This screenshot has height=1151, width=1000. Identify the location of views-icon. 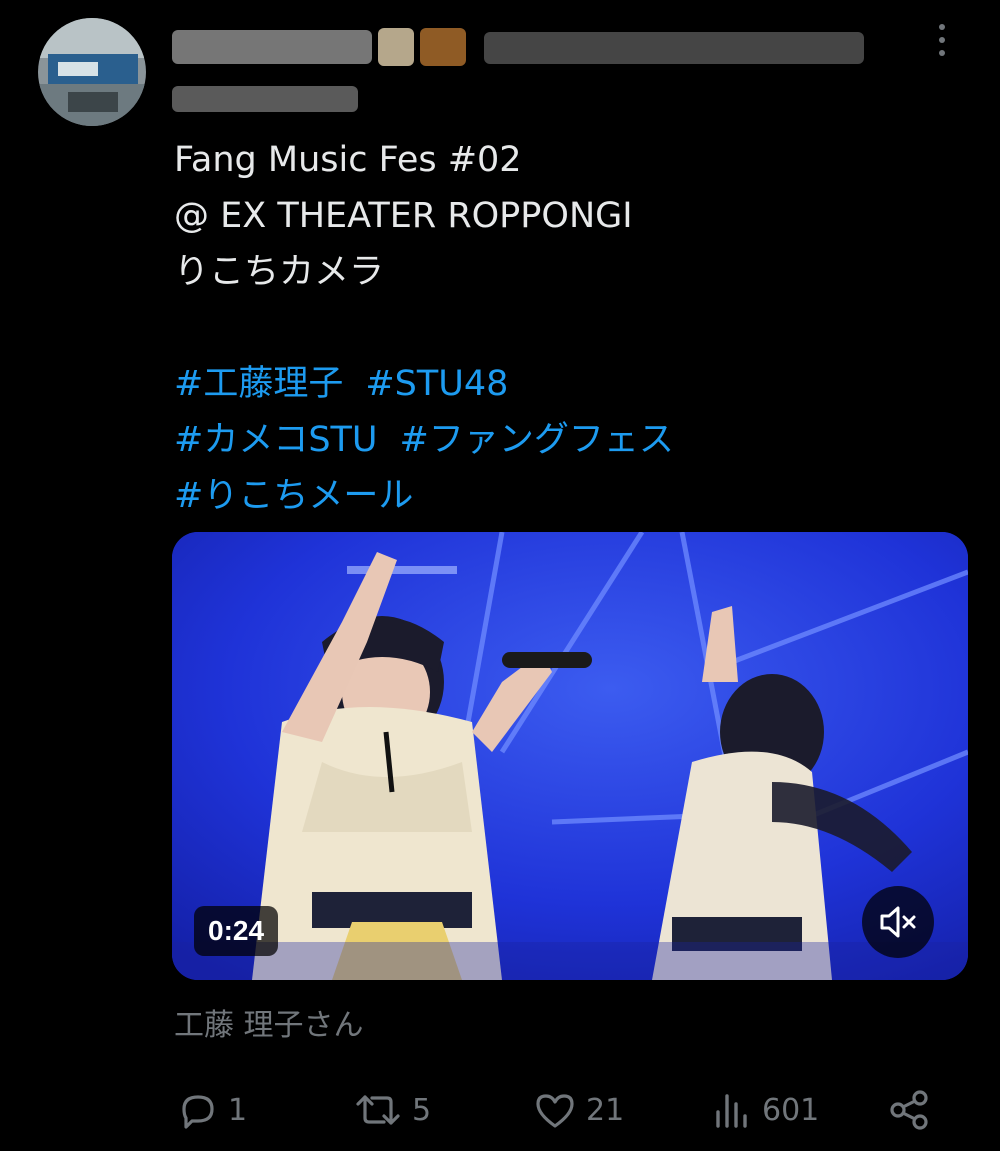
(731, 1111).